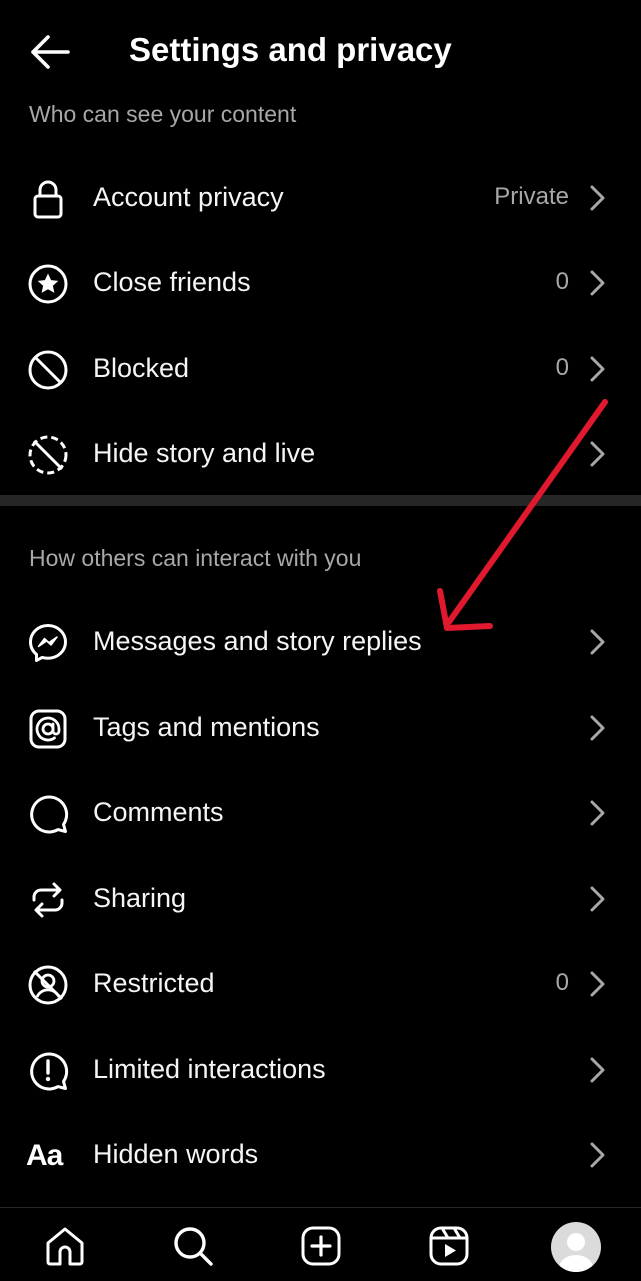 The image size is (641, 1281). What do you see at coordinates (320, 983) in the screenshot?
I see `settings-item-restricted: Restricted 0` at bounding box center [320, 983].